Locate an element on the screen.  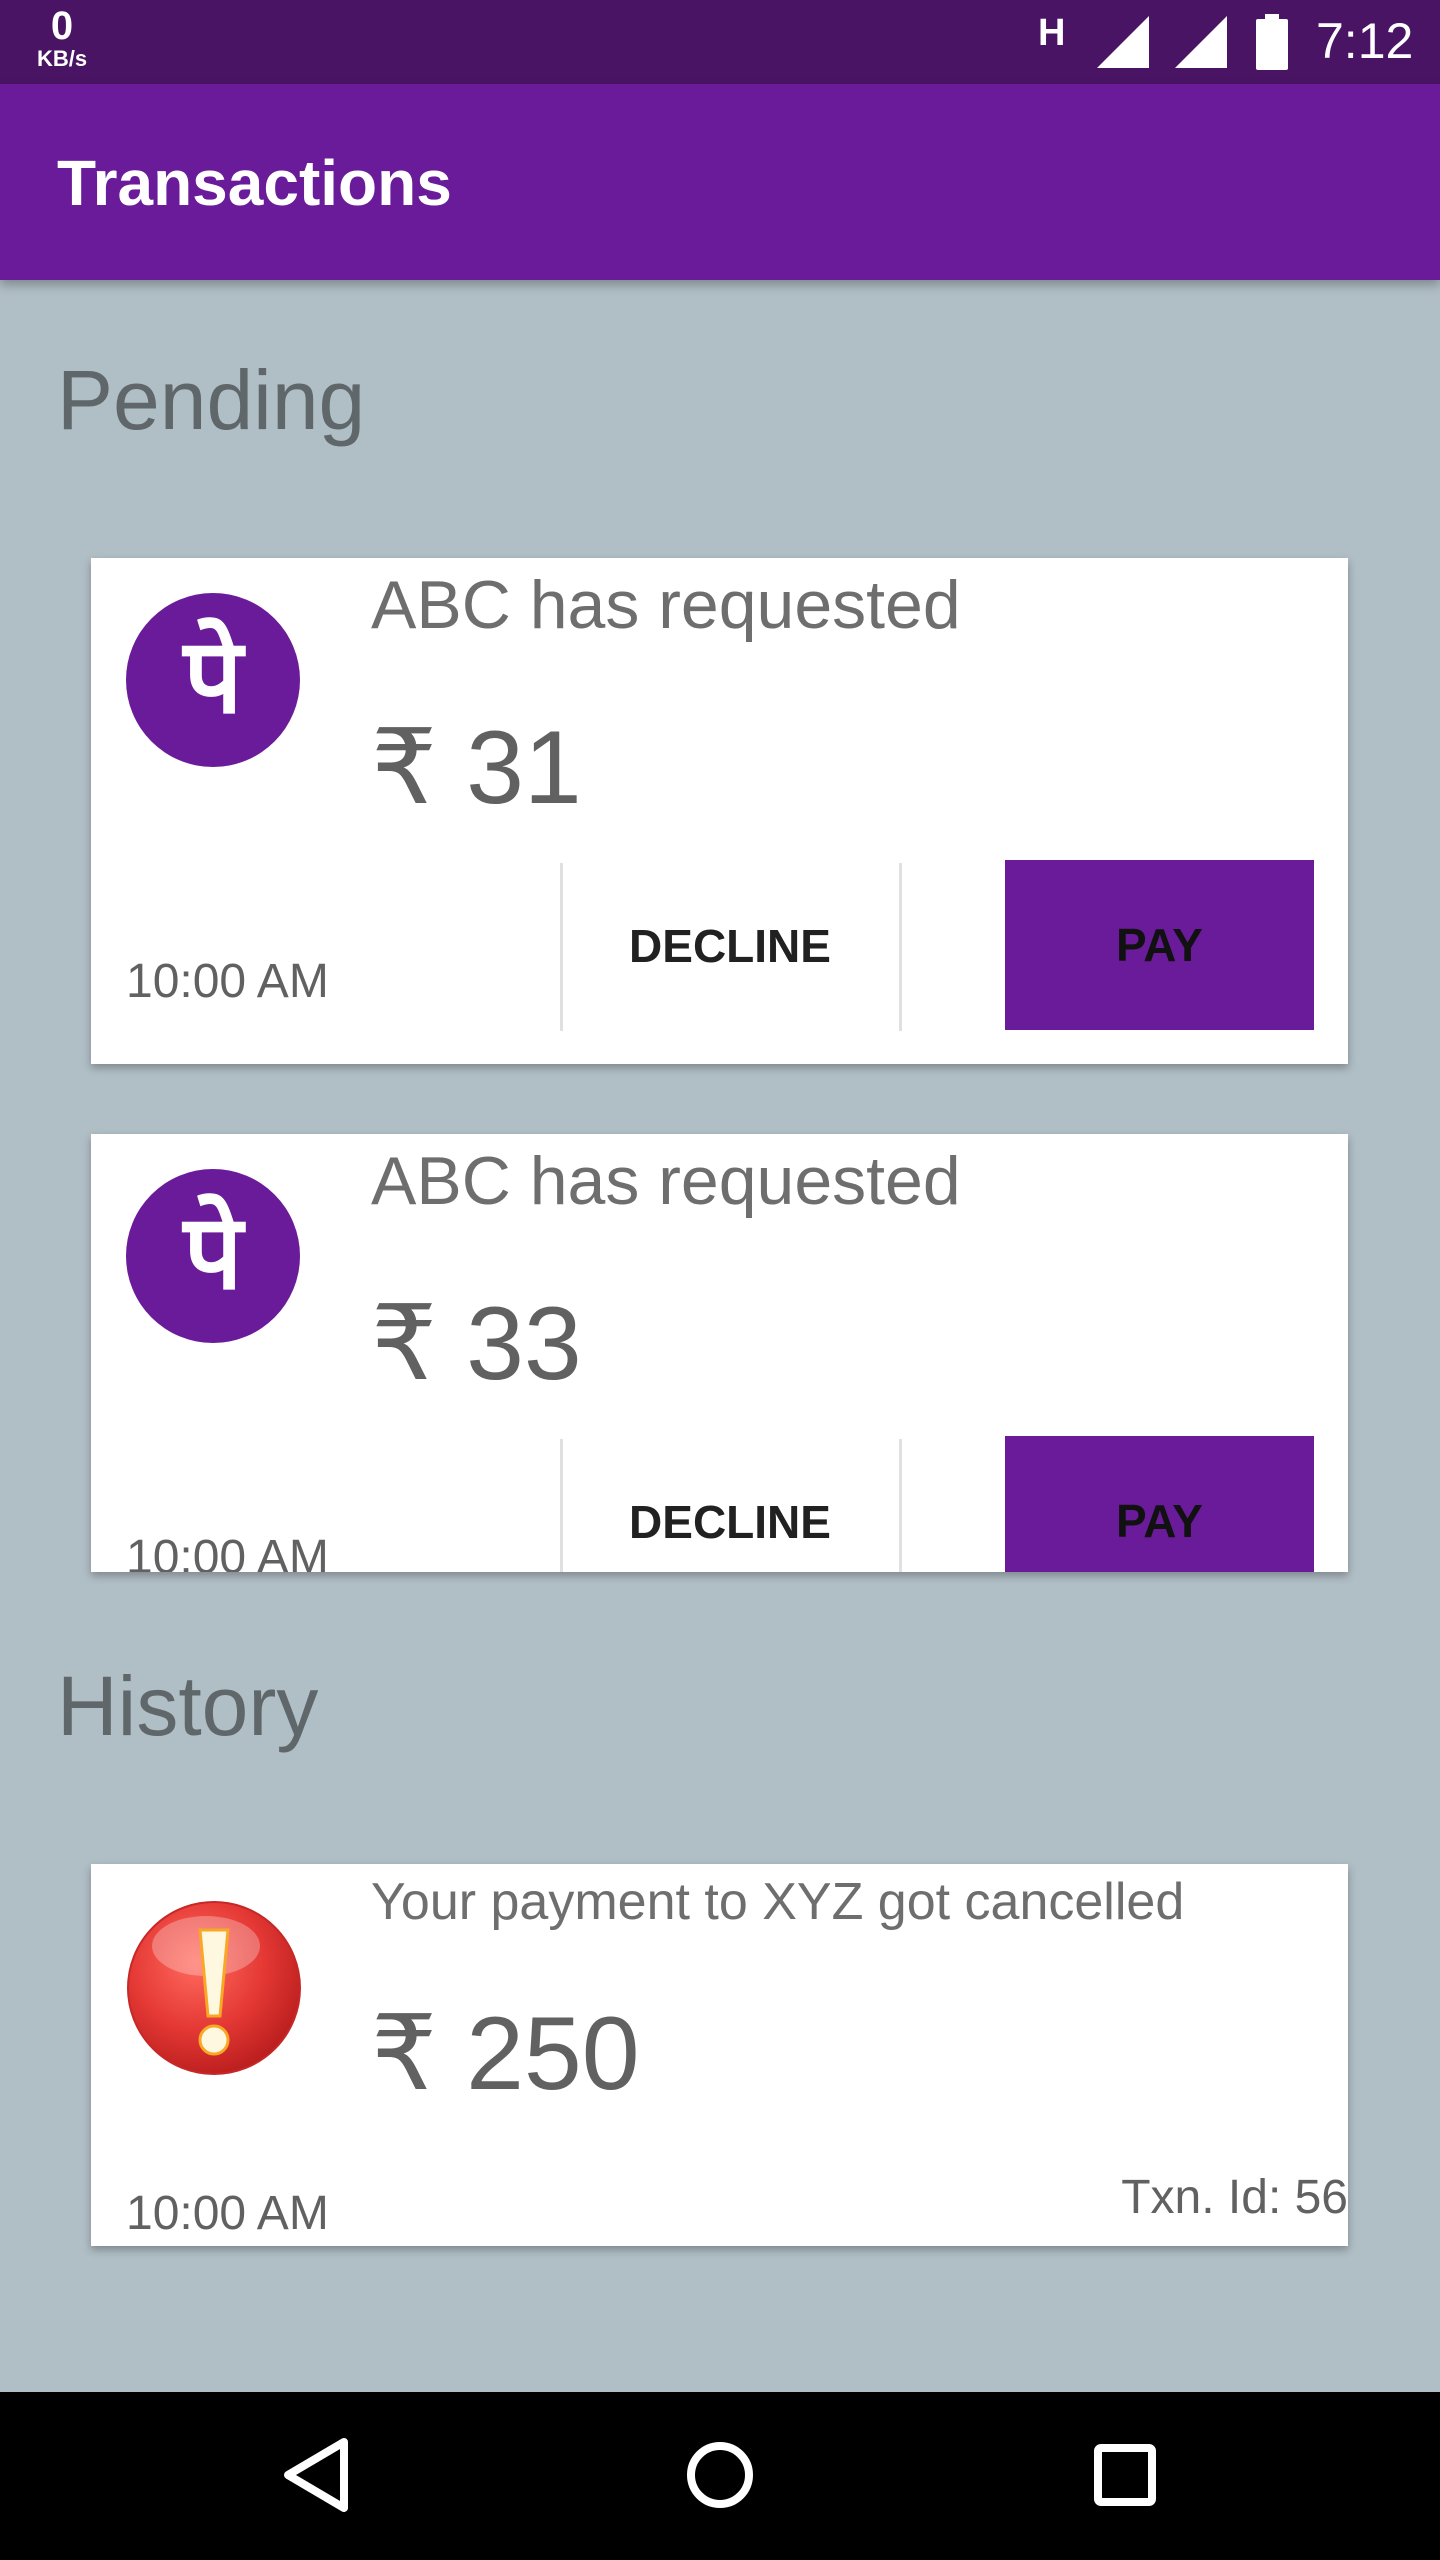
request-amount: ₹ 31 is located at coordinates (476, 768).